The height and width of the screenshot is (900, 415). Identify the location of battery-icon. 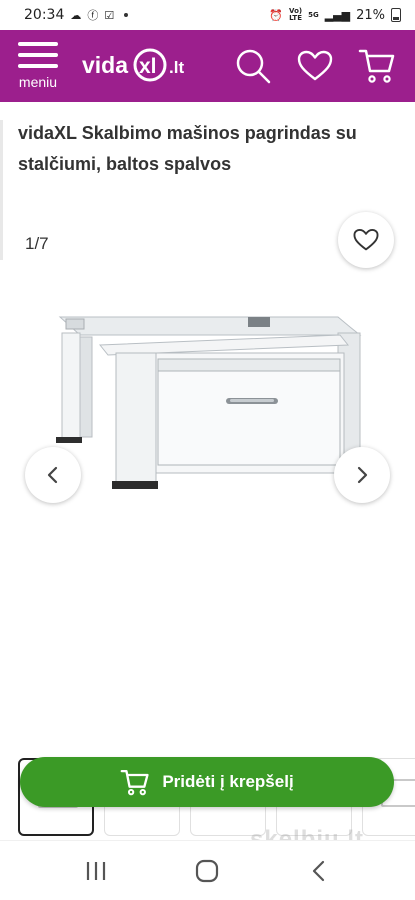
(396, 15).